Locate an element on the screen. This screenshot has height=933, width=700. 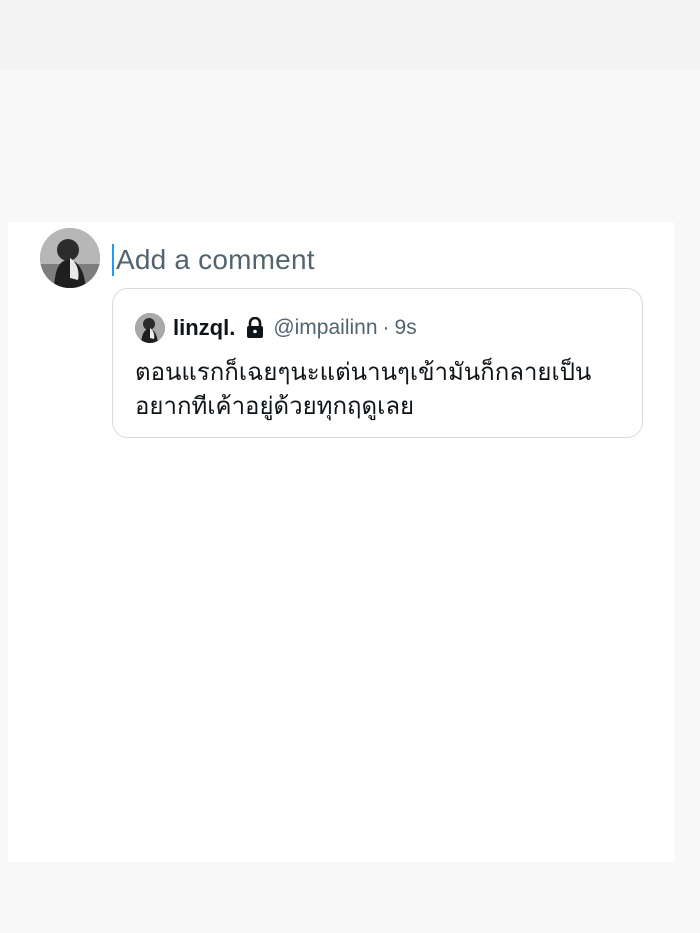
user-avatar is located at coordinates (70, 258).